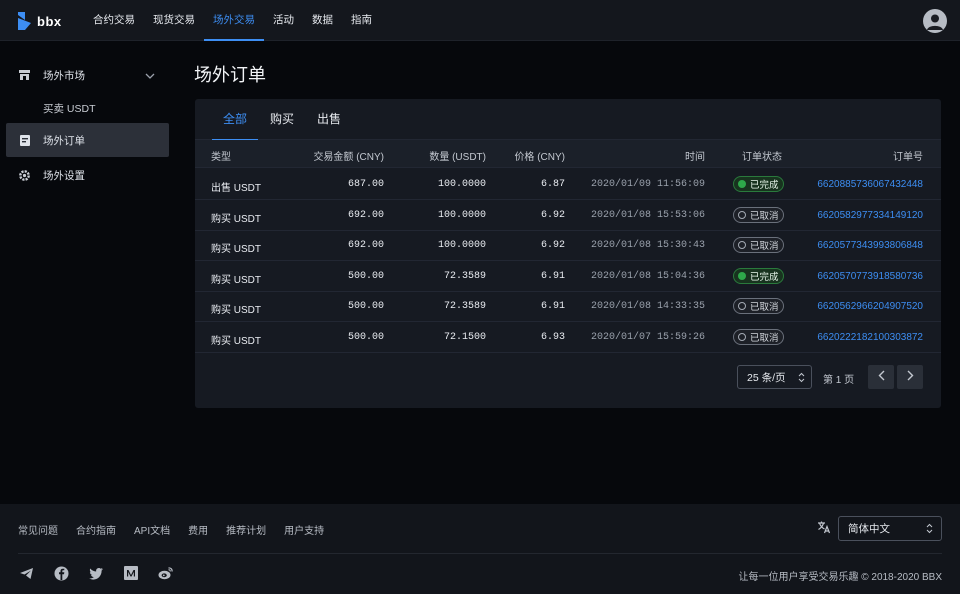 The image size is (960, 594). I want to click on sidebar-item-label: 场外订单, so click(64, 140).